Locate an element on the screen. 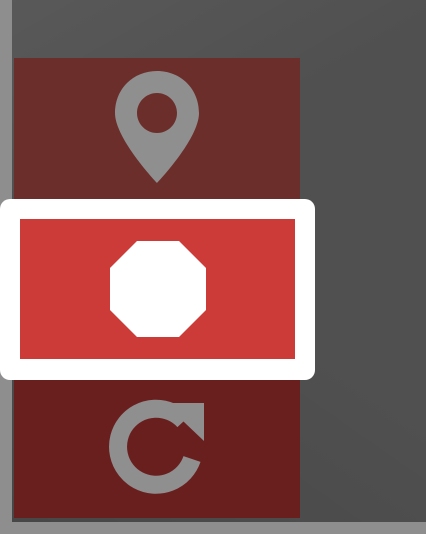 This screenshot has height=534, width=426. stop-octagon-icon is located at coordinates (157, 289).